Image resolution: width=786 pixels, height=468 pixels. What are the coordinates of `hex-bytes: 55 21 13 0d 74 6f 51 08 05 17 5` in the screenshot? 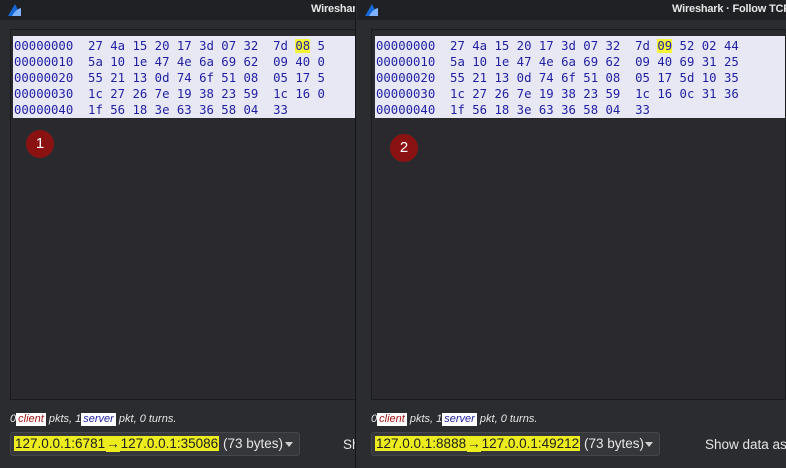 It's located at (206, 78).